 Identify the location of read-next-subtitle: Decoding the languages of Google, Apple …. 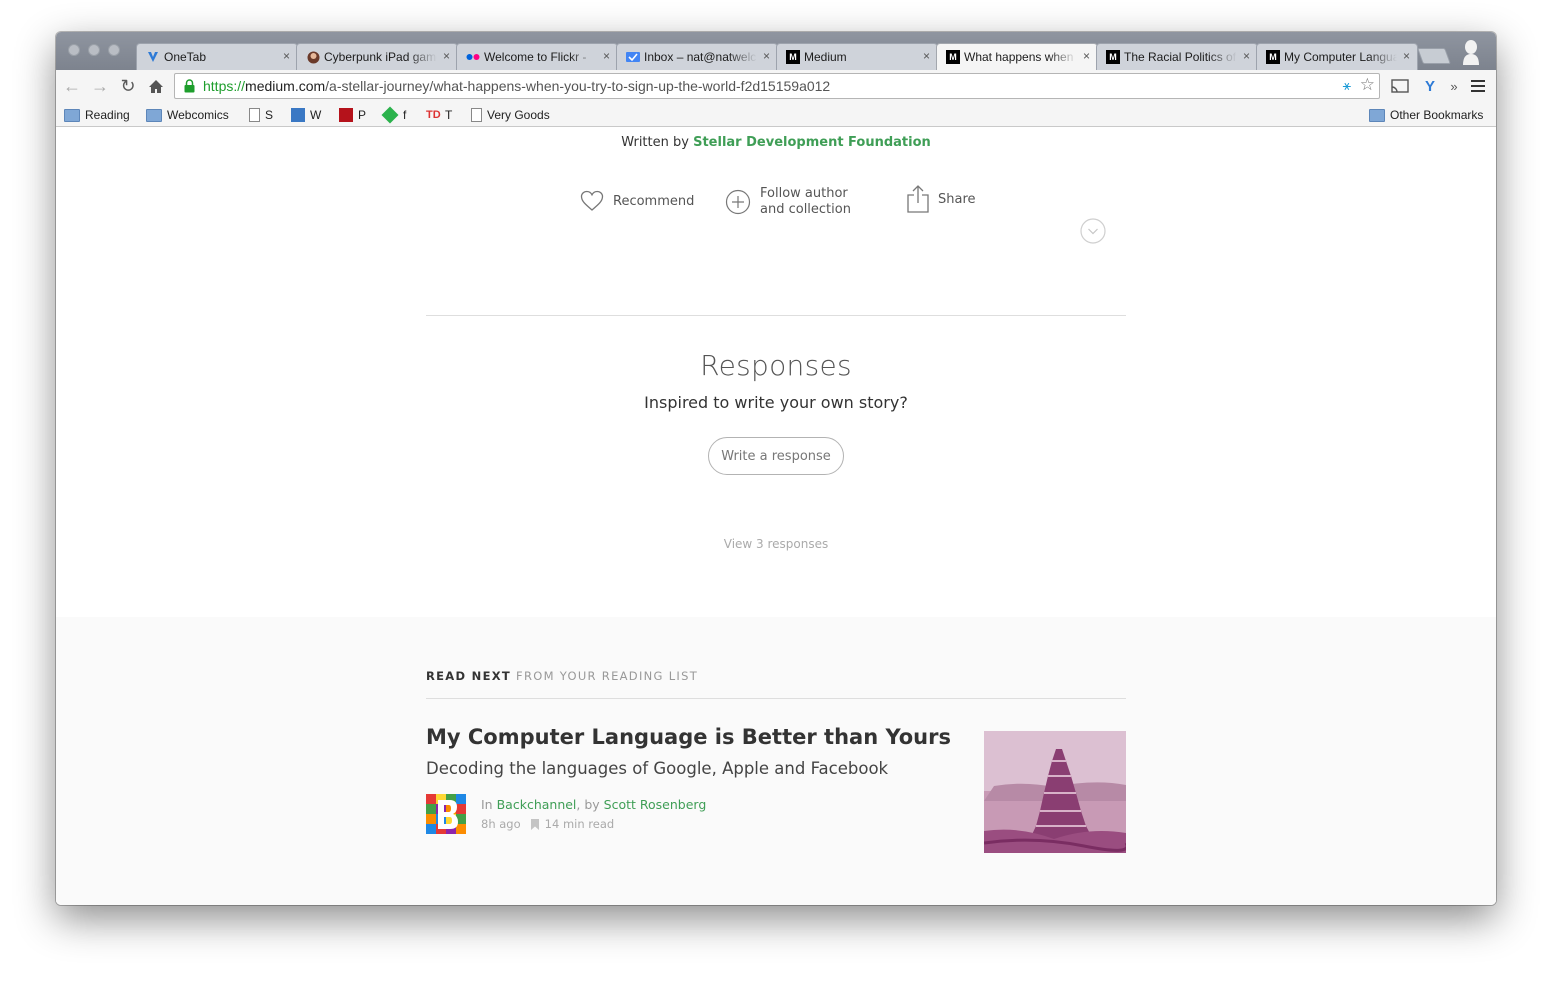
(657, 768).